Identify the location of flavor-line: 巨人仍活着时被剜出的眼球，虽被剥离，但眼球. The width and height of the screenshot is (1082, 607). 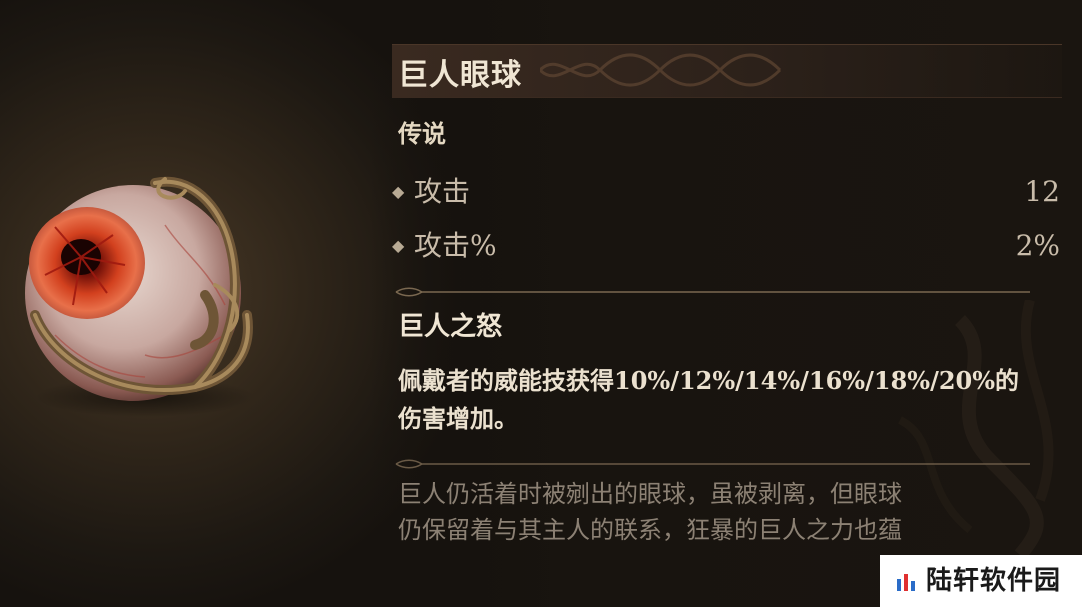
(650, 494).